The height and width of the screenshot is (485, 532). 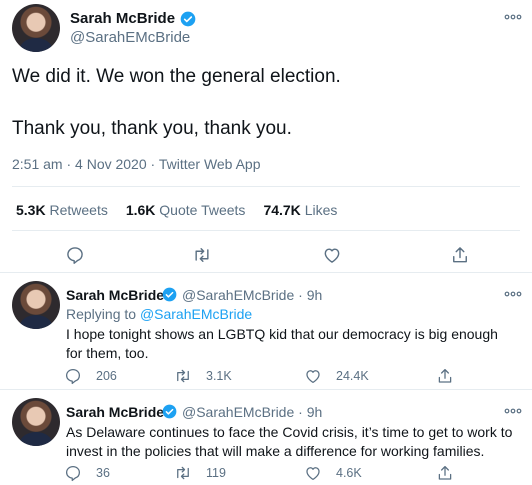 I want to click on like-count: 24.4K, so click(x=352, y=376).